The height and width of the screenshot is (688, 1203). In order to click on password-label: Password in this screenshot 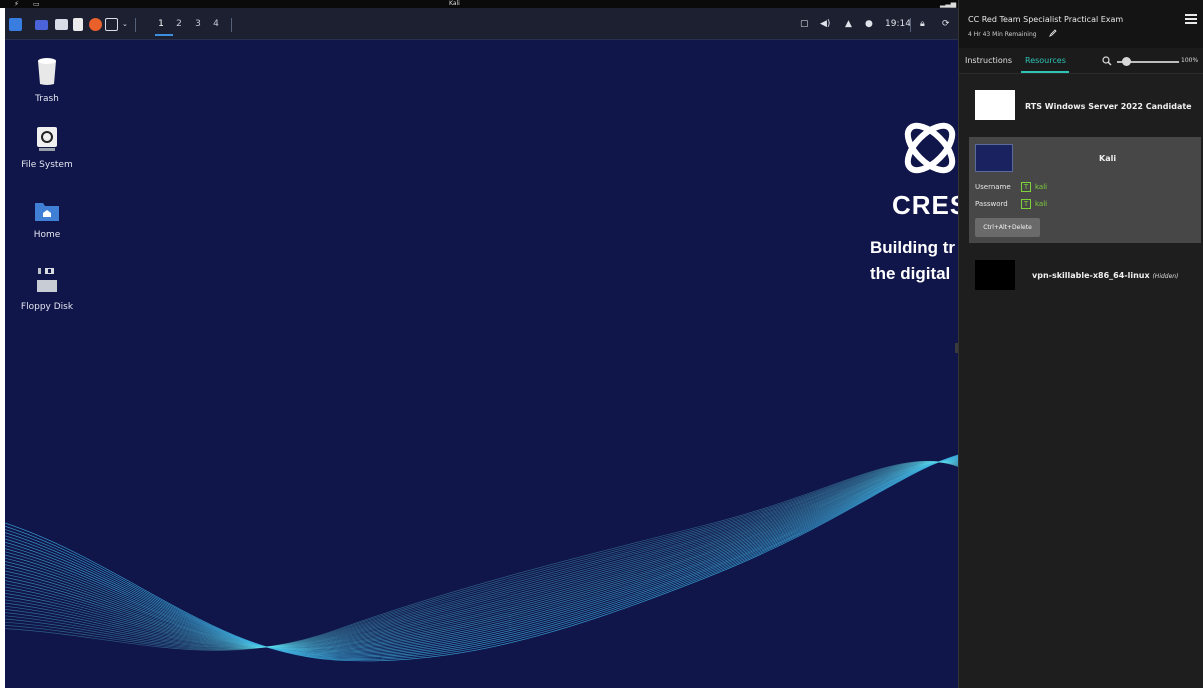, I will do `click(991, 204)`.